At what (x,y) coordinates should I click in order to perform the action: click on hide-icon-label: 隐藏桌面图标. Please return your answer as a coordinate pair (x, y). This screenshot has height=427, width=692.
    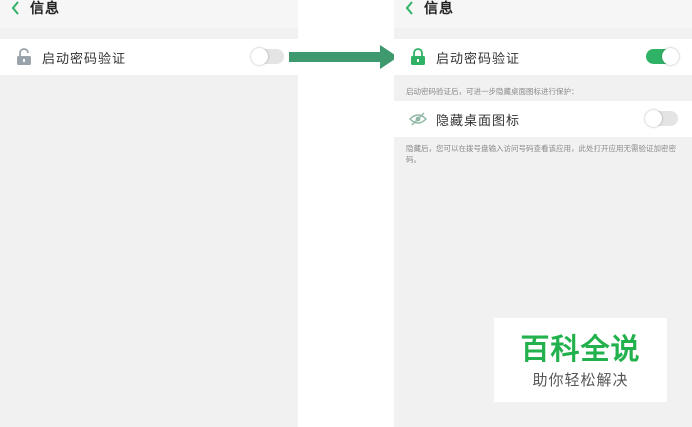
    Looking at the image, I should click on (478, 121).